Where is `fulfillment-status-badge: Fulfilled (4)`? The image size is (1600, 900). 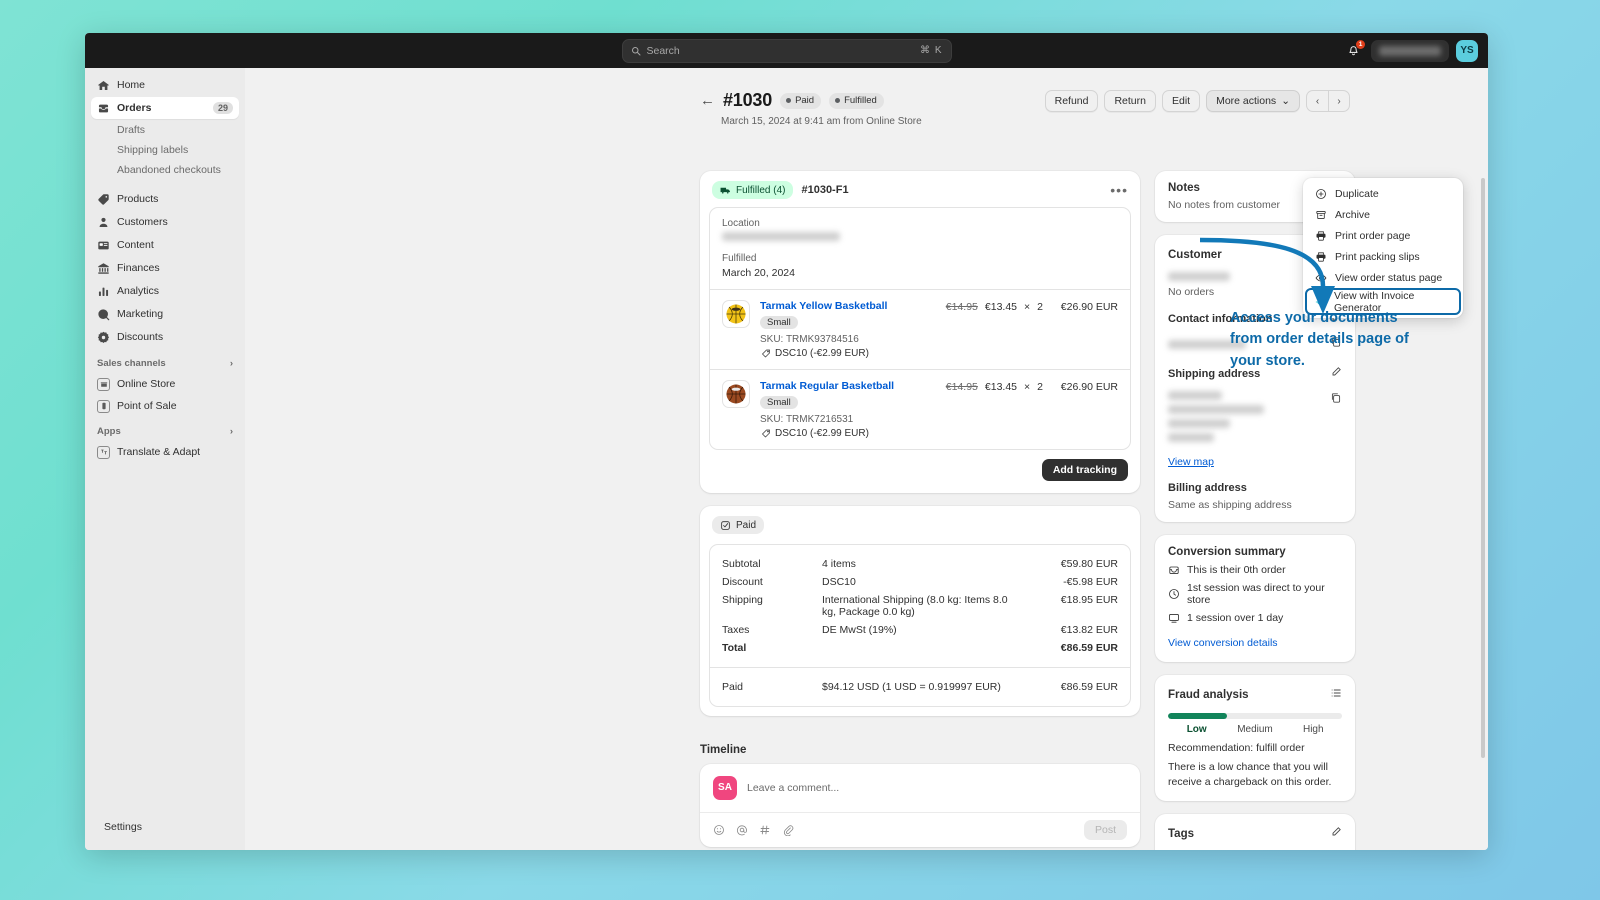
fulfillment-status-badge: Fulfilled (4) is located at coordinates (753, 190).